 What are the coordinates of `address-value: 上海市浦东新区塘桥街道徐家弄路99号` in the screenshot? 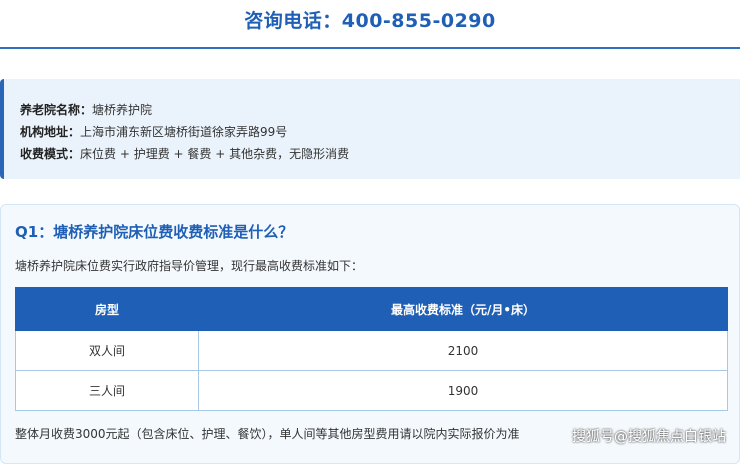 It's located at (184, 132).